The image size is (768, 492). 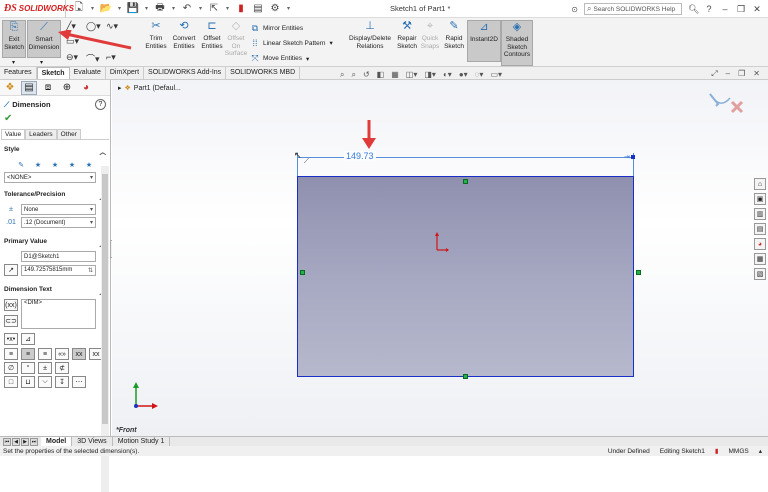 What do you see at coordinates (14, 39) in the screenshot?
I see `exit-sketch-button: ⎘ Exit Sketch` at bounding box center [14, 39].